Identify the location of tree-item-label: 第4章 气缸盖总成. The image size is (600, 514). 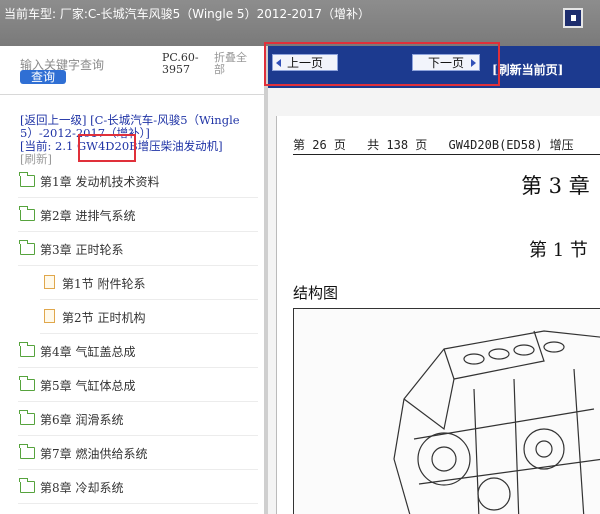
(88, 352).